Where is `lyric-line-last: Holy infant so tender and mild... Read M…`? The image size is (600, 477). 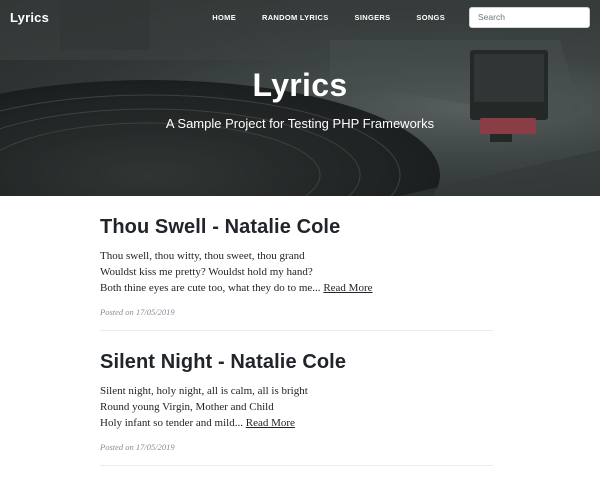
lyric-line-last: Holy infant so tender and mild... Read M… is located at coordinates (296, 423).